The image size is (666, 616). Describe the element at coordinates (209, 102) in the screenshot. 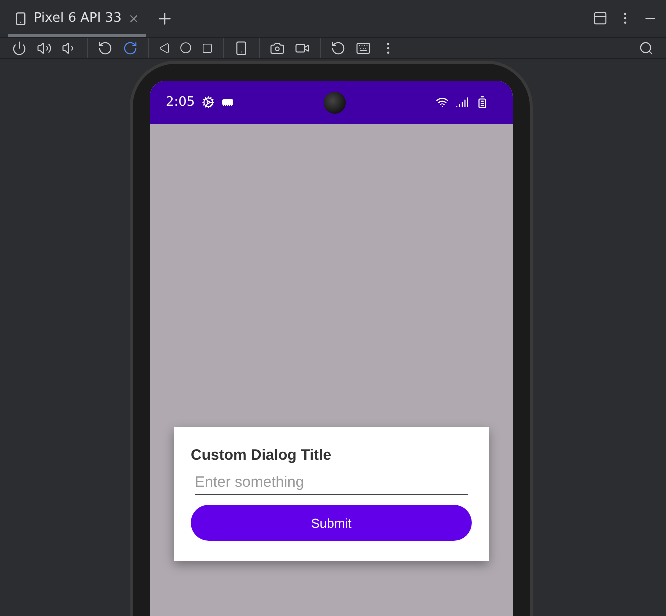

I see `gear-icon` at that location.